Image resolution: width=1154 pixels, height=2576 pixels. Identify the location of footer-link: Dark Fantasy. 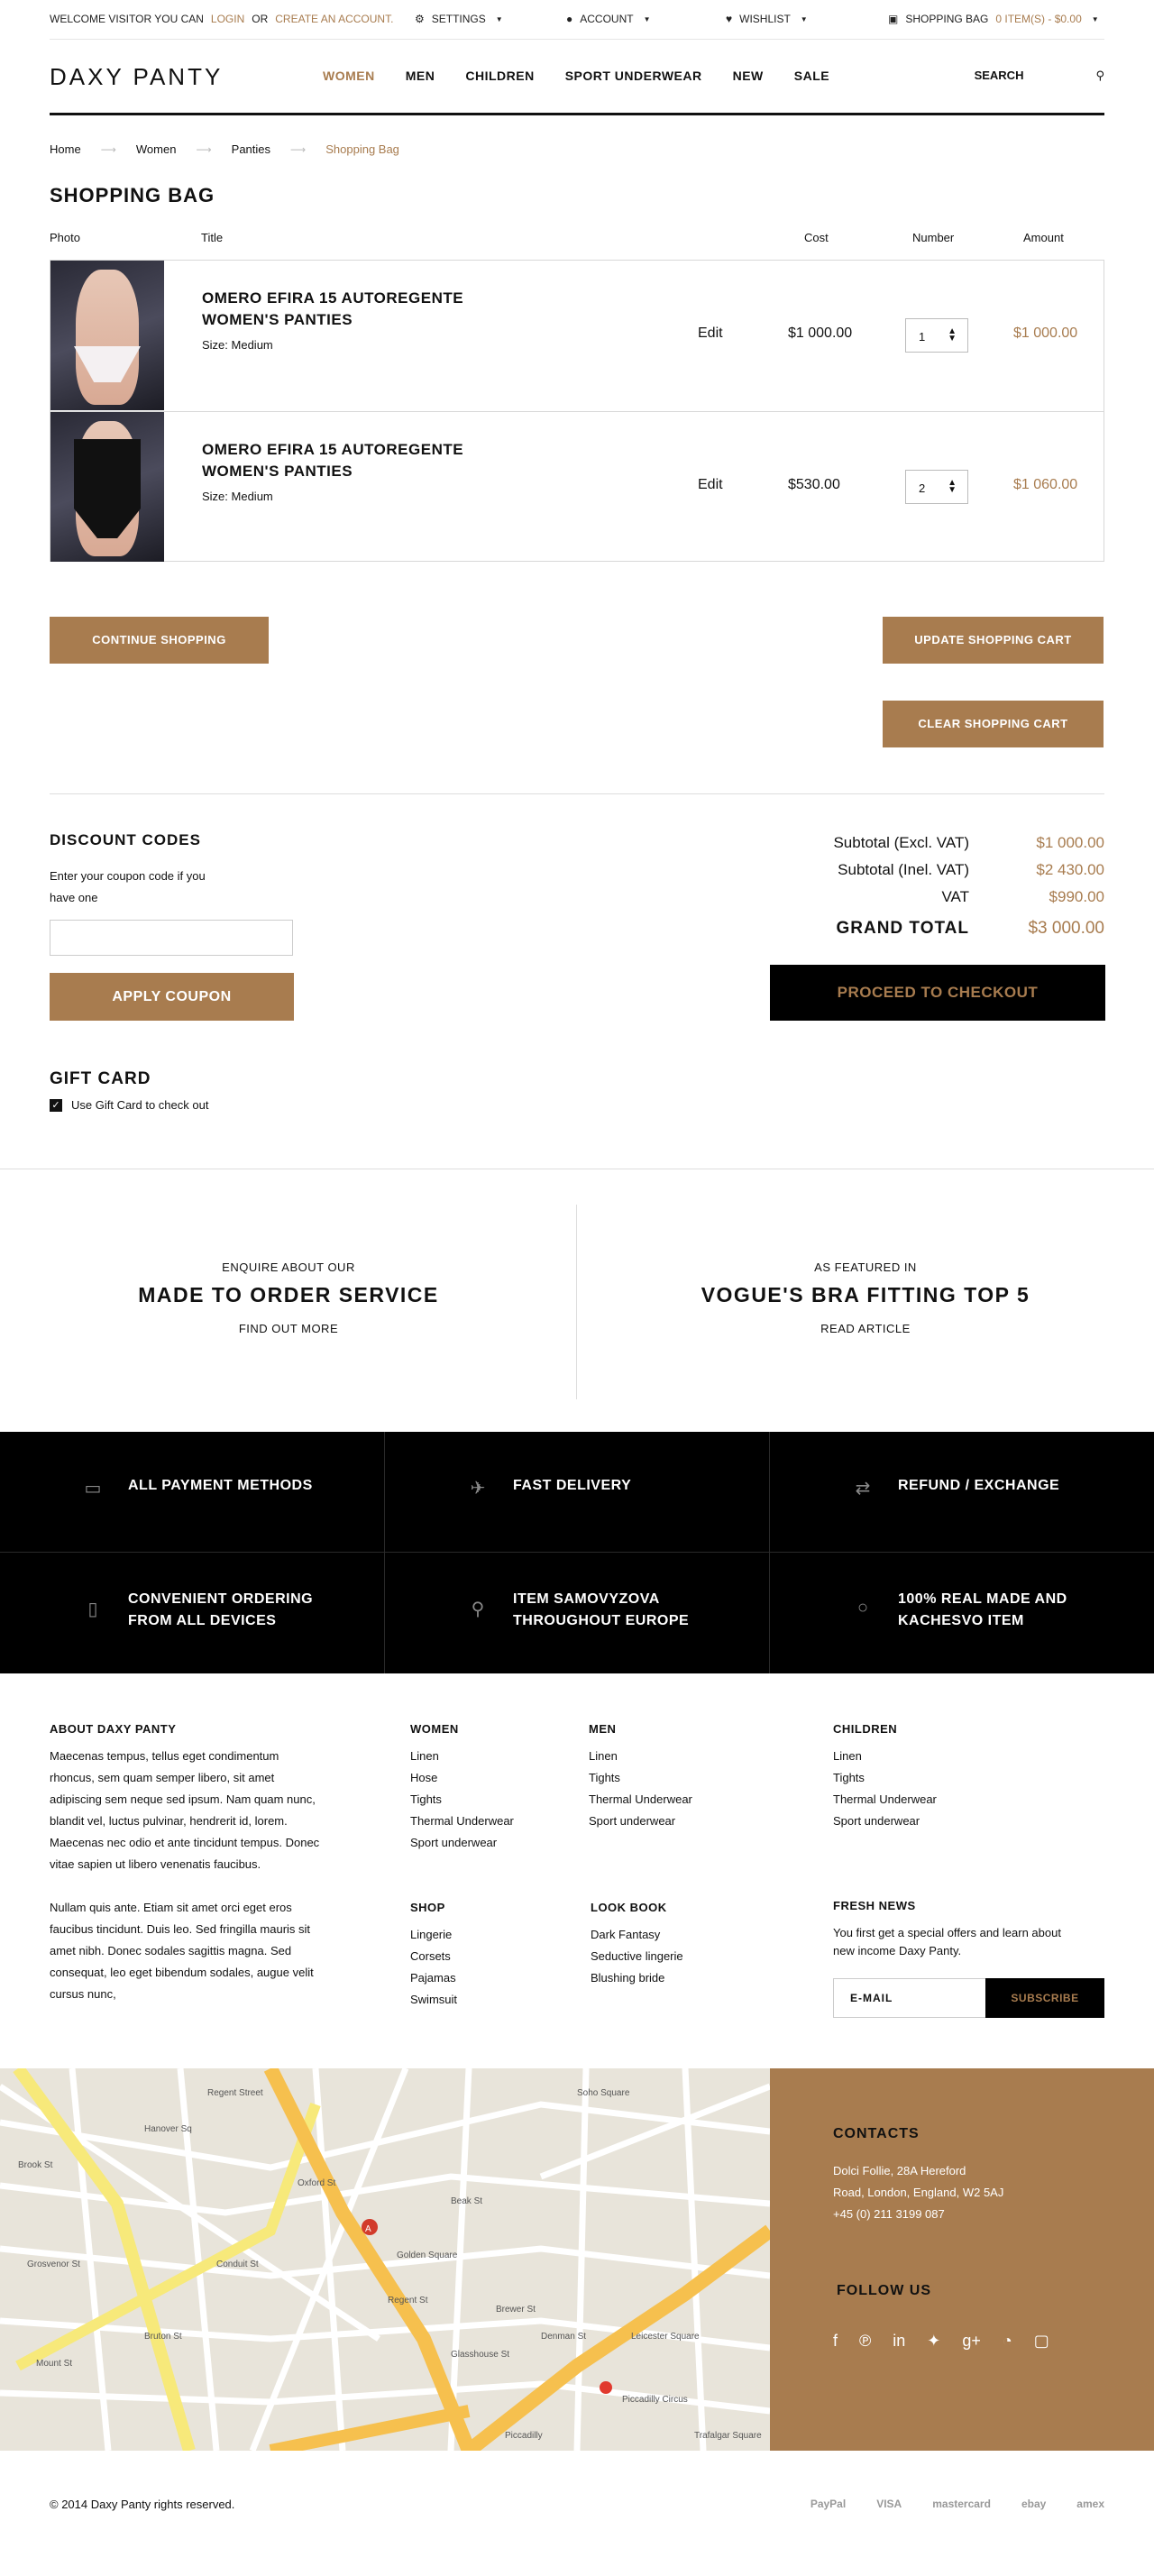
(637, 1935).